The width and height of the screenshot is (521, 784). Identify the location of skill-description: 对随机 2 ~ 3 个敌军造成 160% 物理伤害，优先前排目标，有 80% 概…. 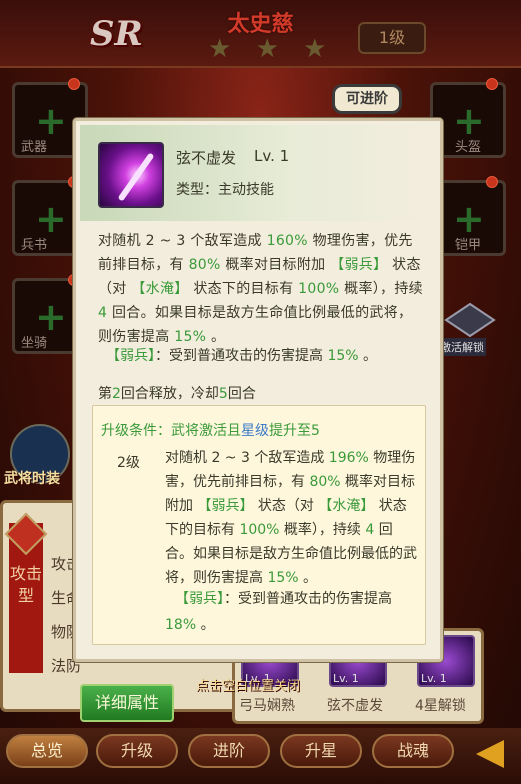
(260, 289).